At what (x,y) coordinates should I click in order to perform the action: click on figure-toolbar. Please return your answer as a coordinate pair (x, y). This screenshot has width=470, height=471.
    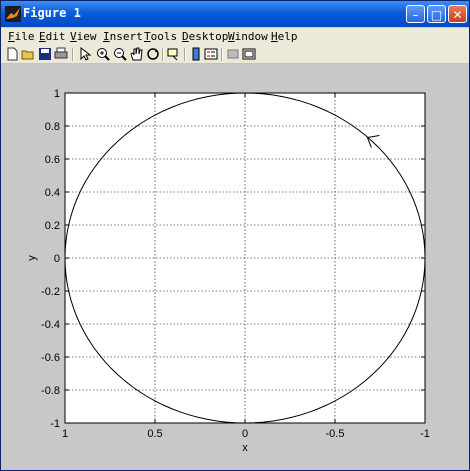
    Looking at the image, I should click on (235, 55).